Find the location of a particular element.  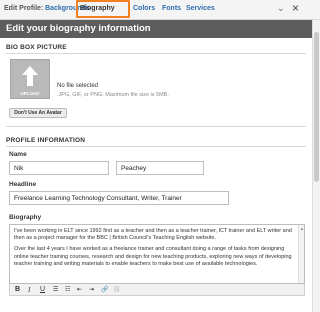

scrollbar-thumb is located at coordinates (316, 107).